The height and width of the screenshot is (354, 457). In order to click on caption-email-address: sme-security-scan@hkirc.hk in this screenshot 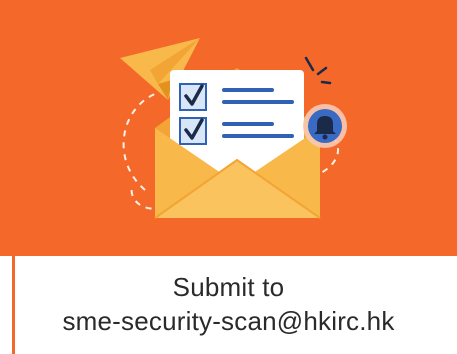, I will do `click(228, 321)`.